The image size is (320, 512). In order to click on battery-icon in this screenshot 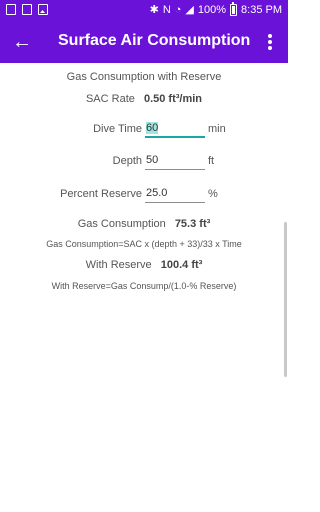, I will do `click(234, 9)`.